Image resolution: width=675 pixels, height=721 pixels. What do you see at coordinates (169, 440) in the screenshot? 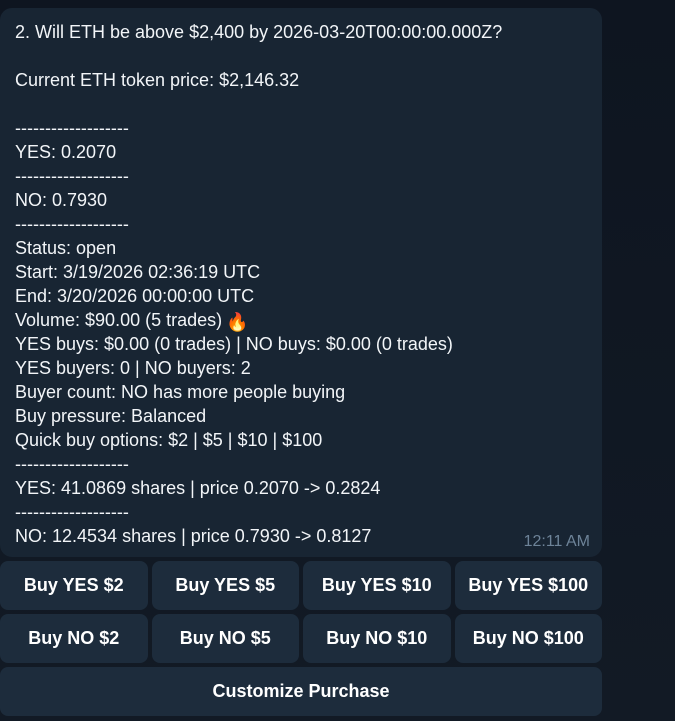
I see `message-quick-buy: Quick buy options: $2 | $5 | $10 | $100` at bounding box center [169, 440].